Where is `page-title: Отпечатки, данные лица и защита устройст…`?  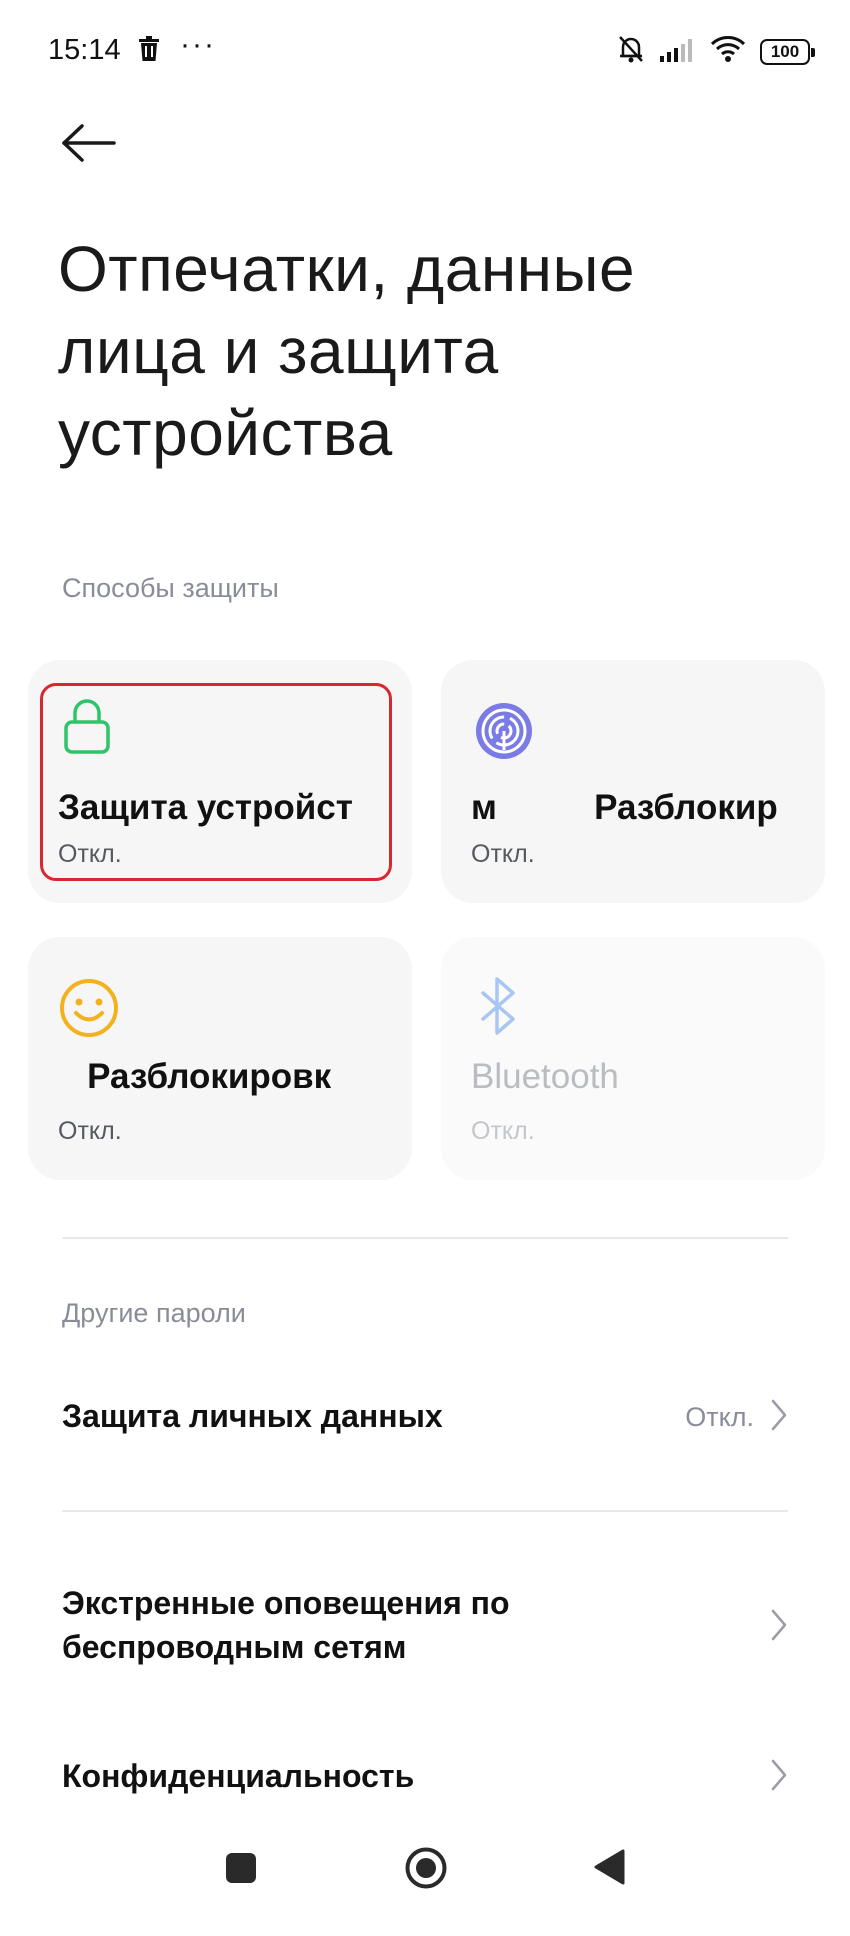
page-title: Отпечатки, данные лица и защита устройст… is located at coordinates (347, 351).